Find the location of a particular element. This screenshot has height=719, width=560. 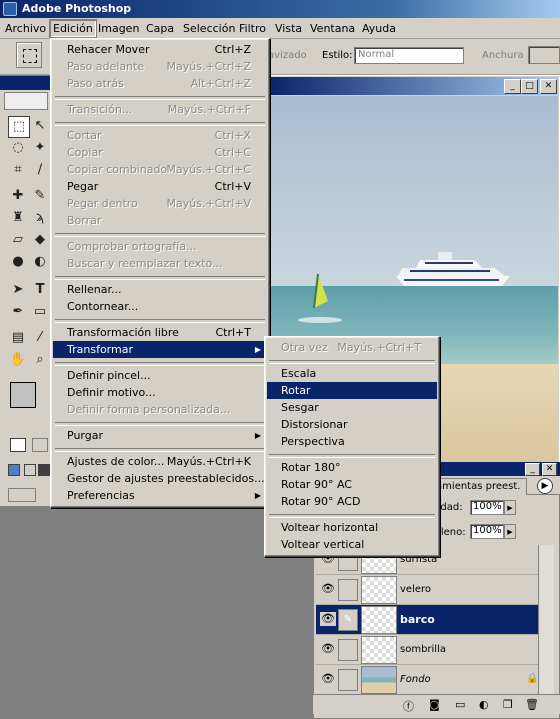

menu-shortcut: Mayús.+Ctrl+V is located at coordinates (208, 203).